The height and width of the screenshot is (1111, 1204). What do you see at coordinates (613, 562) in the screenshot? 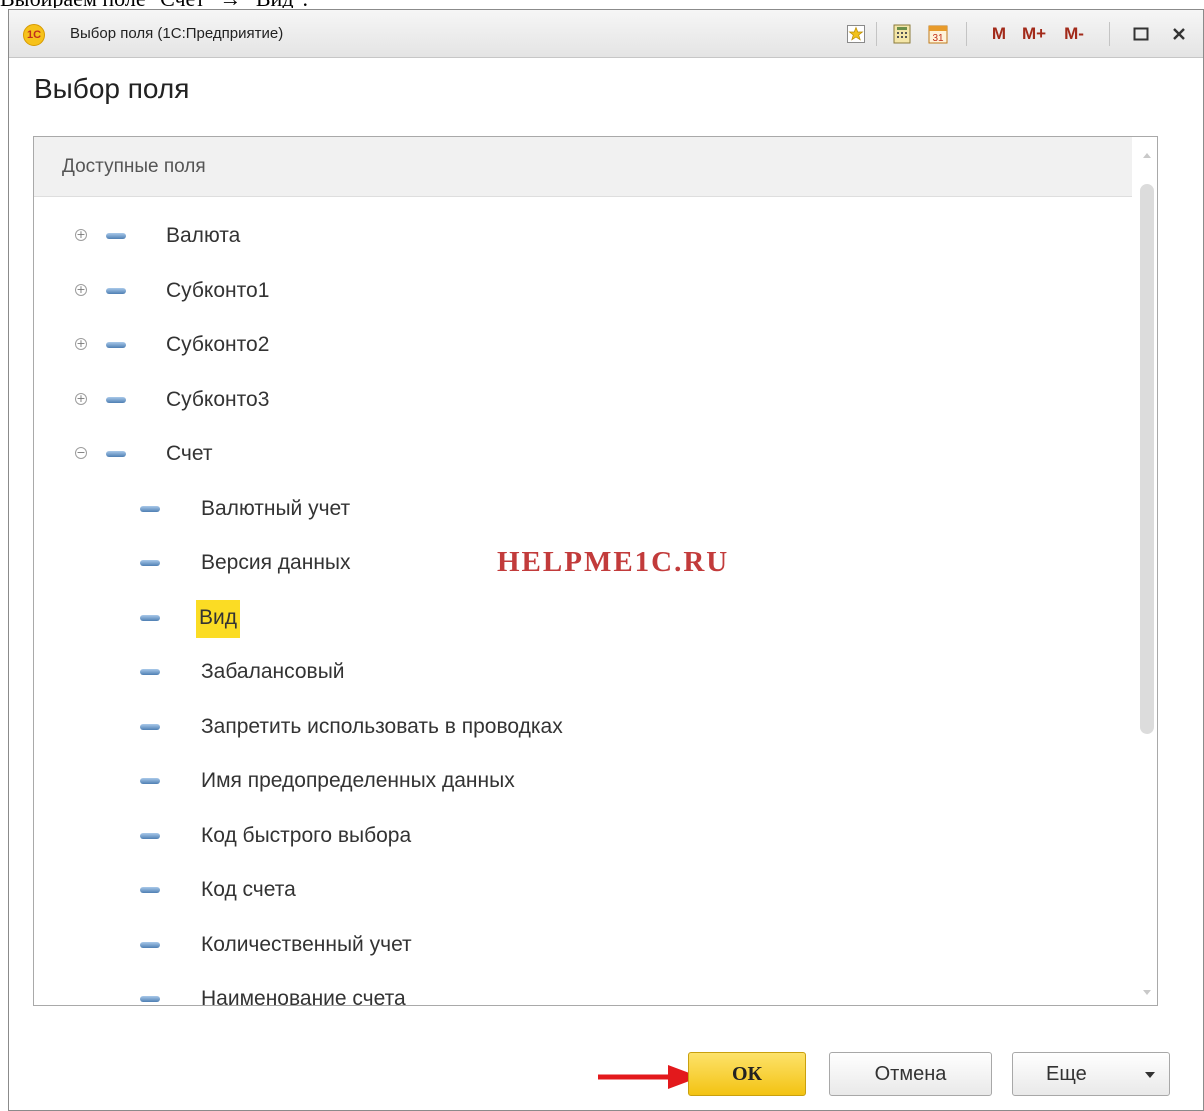
I see `watermark-text: HELPME1C.RU` at bounding box center [613, 562].